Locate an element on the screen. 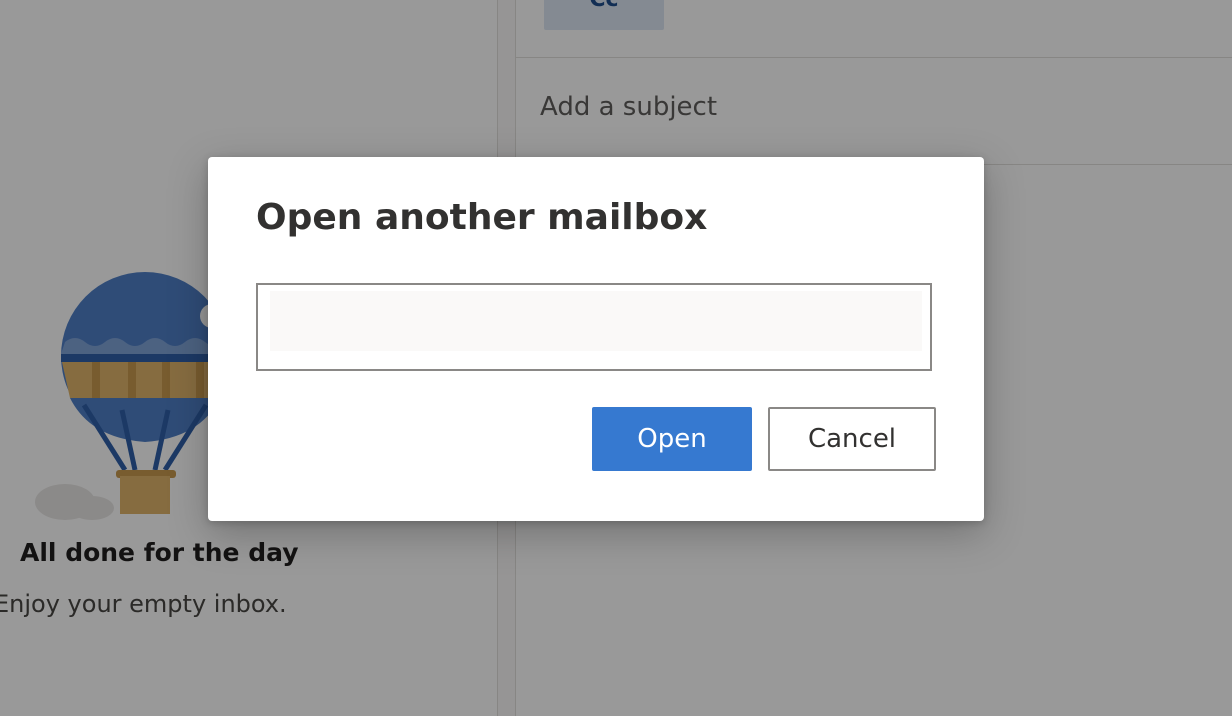 Image resolution: width=1232 pixels, height=716 pixels. mailbox-input is located at coordinates (596, 321).